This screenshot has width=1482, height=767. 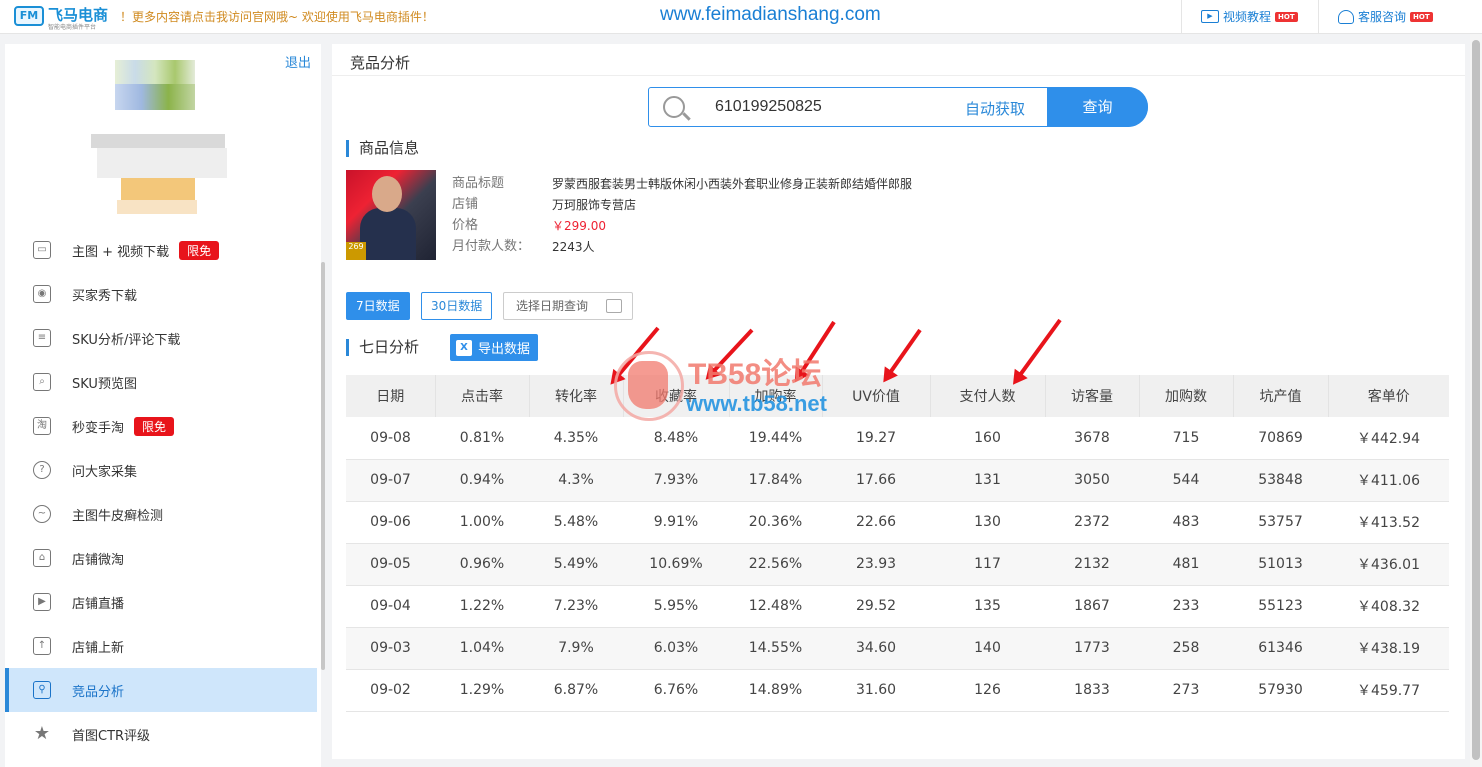 What do you see at coordinates (121, 252) in the screenshot?
I see `menu-item-label: 主图 + 视频下载` at bounding box center [121, 252].